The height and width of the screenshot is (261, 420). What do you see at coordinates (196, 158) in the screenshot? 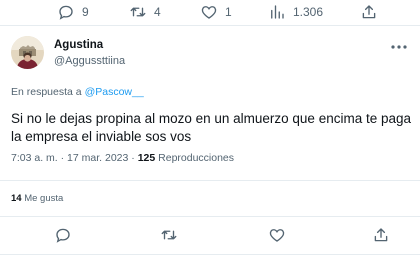
I see `views-label: Reproducciones` at bounding box center [196, 158].